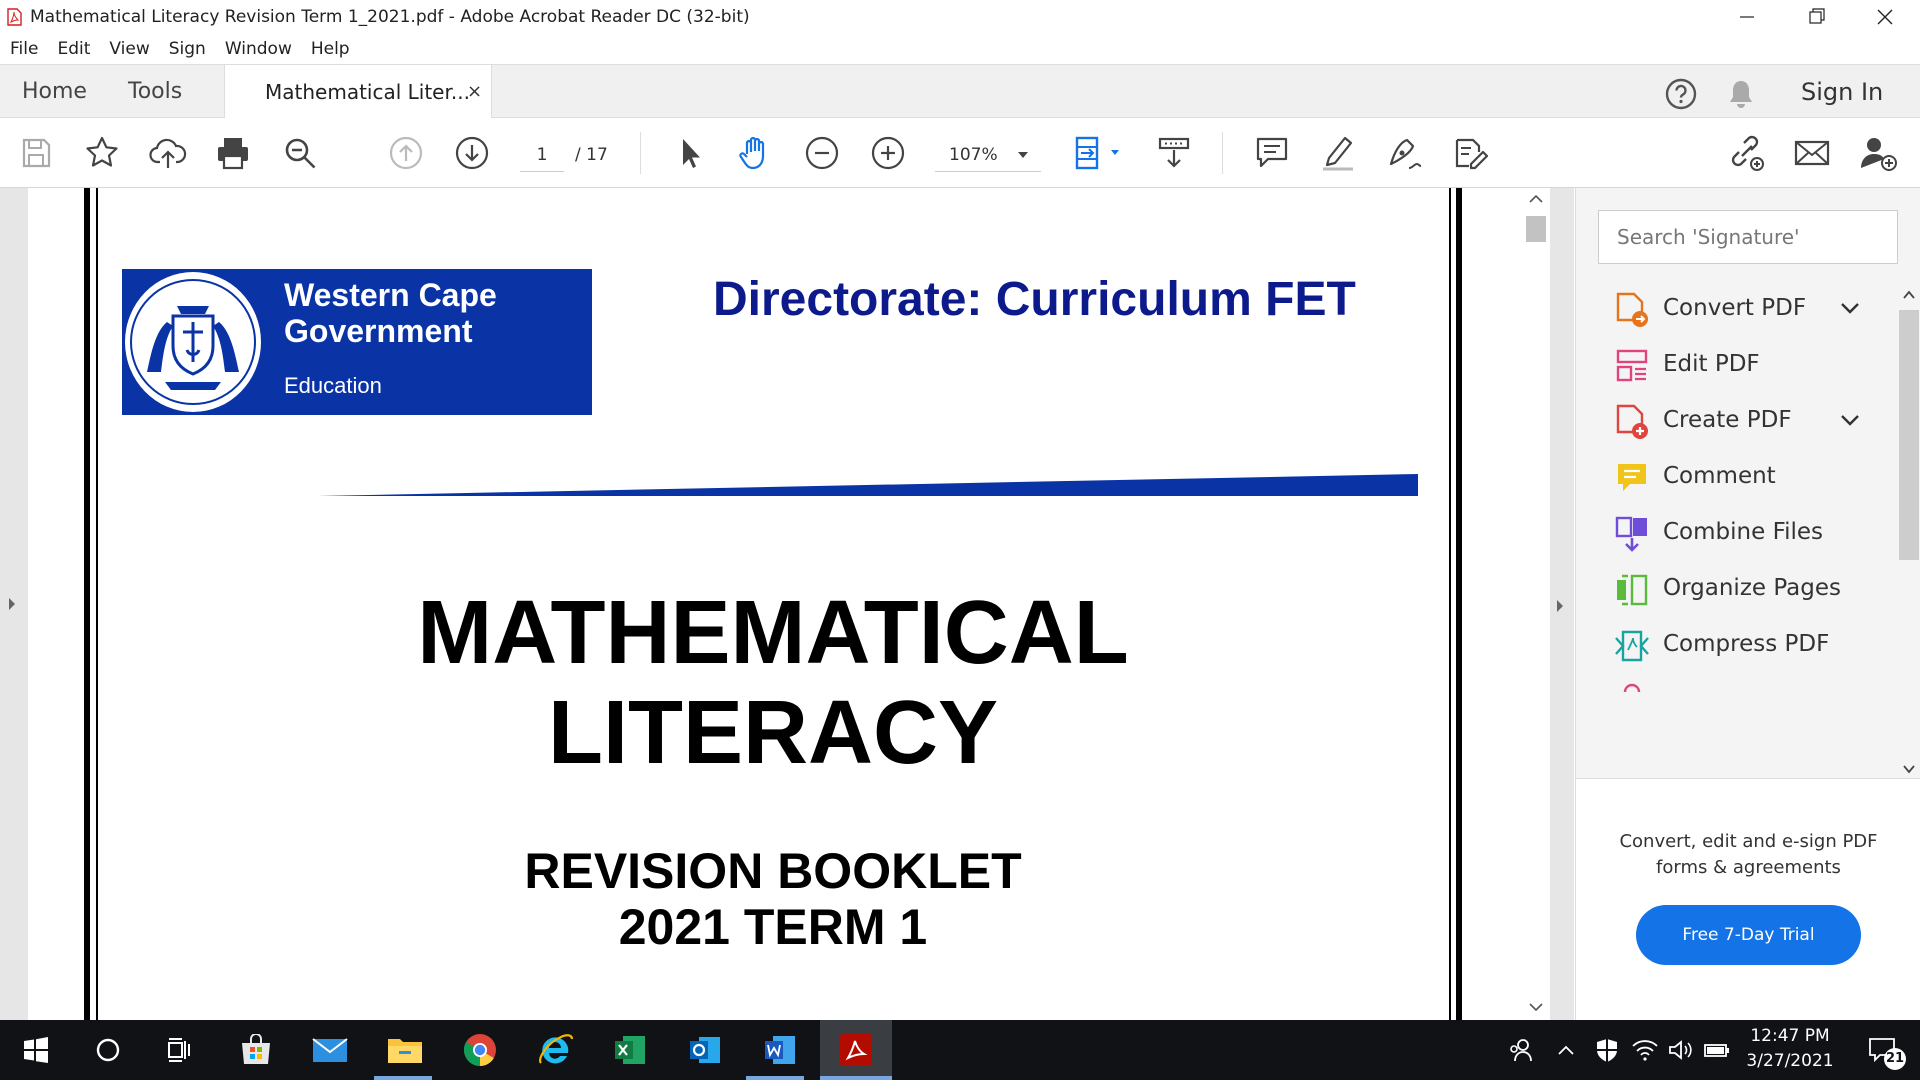  What do you see at coordinates (868, 485) in the screenshot?
I see `blue-swoosh-rule` at bounding box center [868, 485].